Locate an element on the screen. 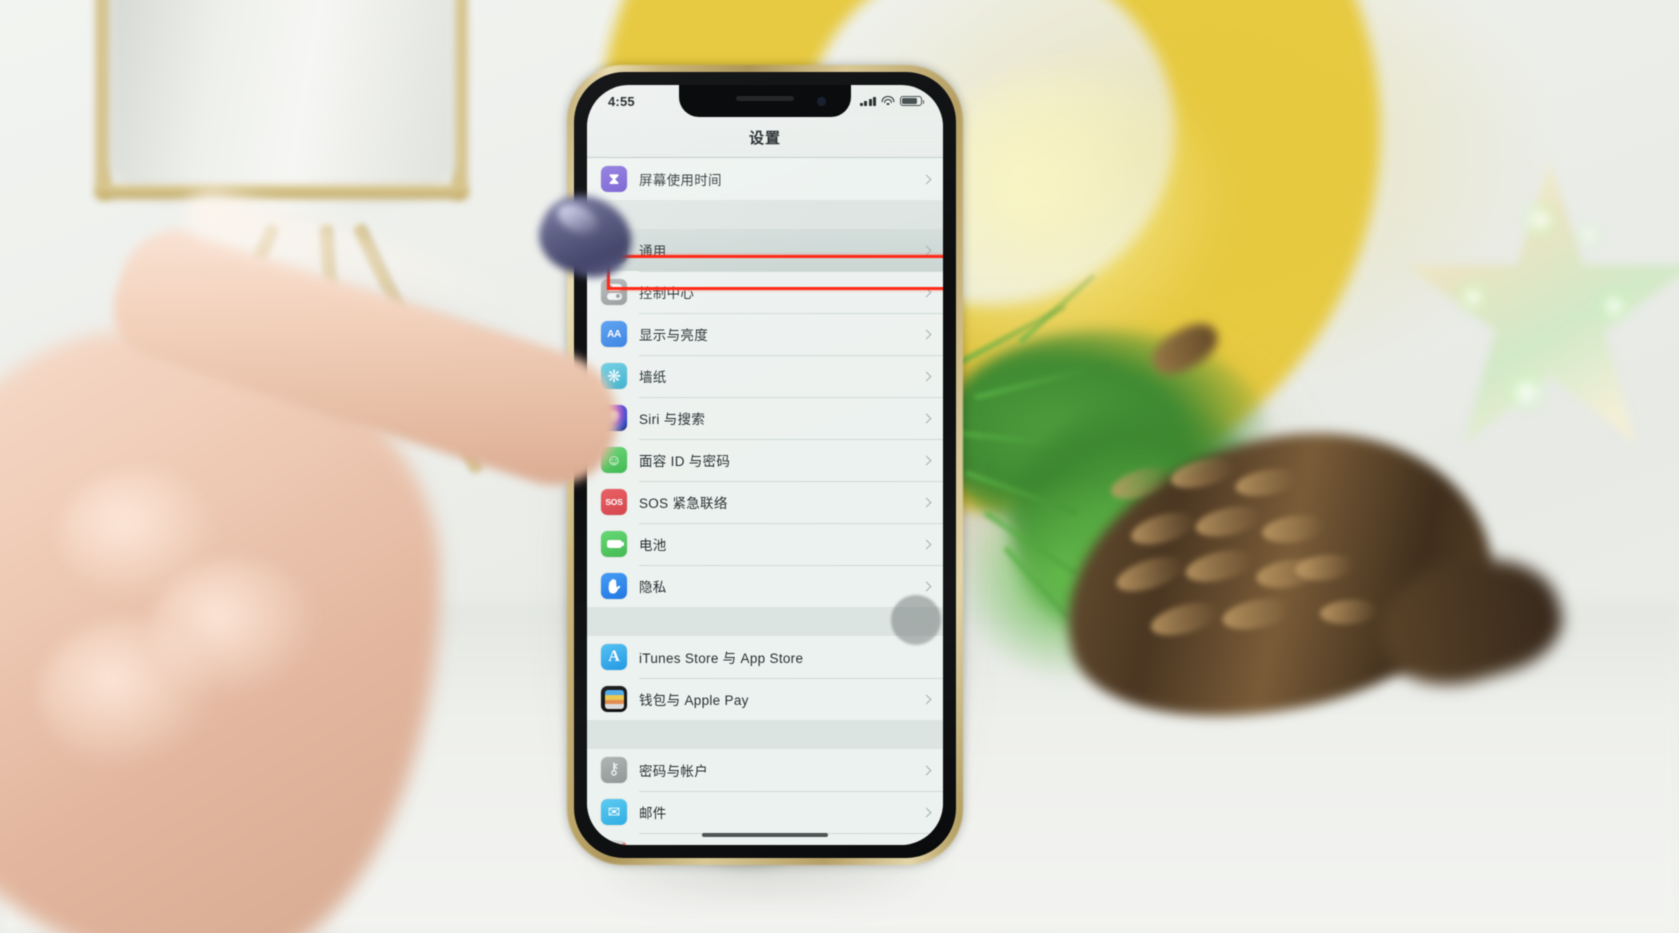  settings-group-stores: iTunes Store 与 App Store 钱包与 Apple Pay is located at coordinates (765, 678).